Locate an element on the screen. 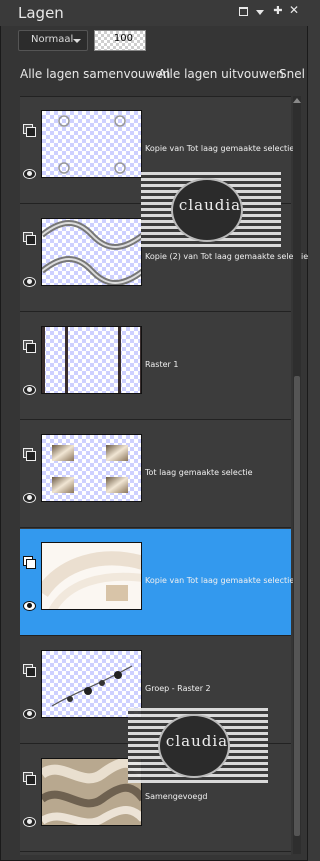  panel-titlebar: Lagen ✚ ✕ is located at coordinates (154, 13).